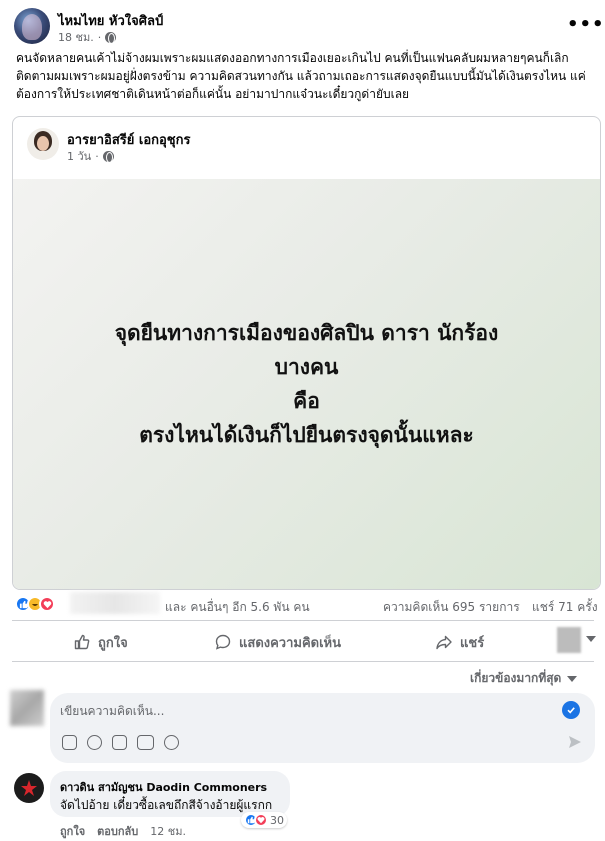  What do you see at coordinates (43, 144) in the screenshot?
I see `shared-author-avatar` at bounding box center [43, 144].